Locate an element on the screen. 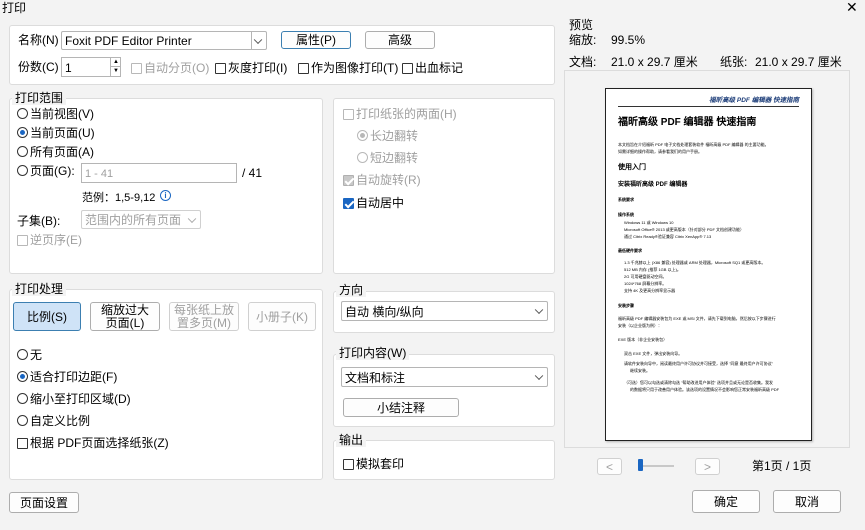  doc-os-1: Windows 11 或 Windows 10 is located at coordinates (649, 222).